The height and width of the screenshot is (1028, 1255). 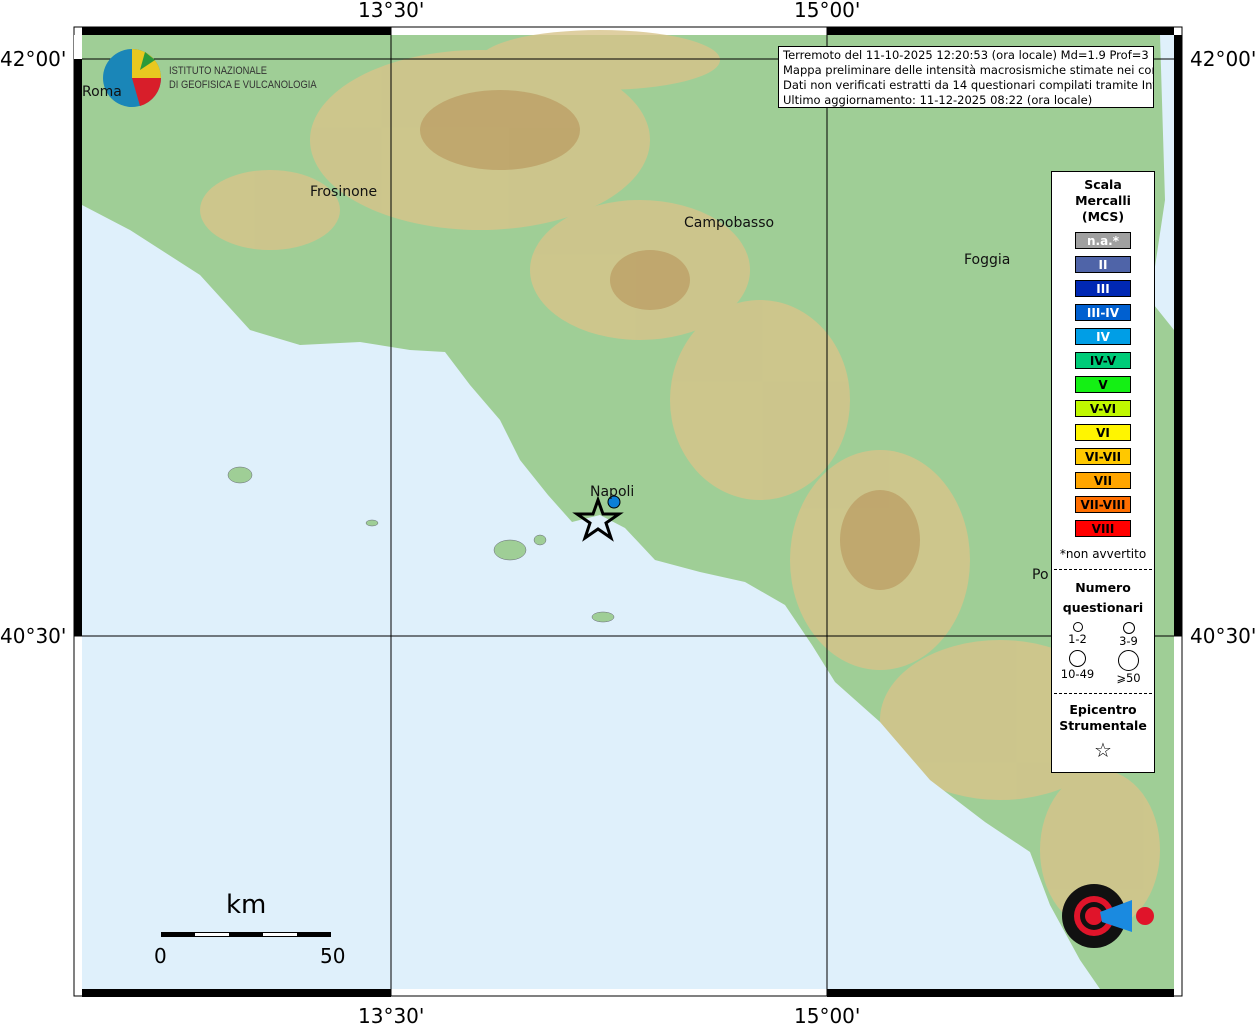 What do you see at coordinates (1103, 408) in the screenshot?
I see `legend-swatch: V-VI` at bounding box center [1103, 408].